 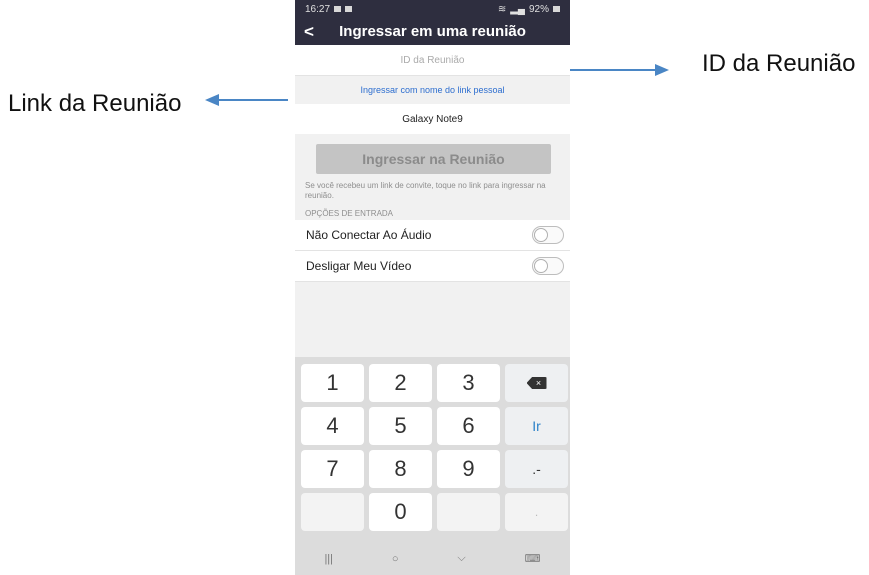 What do you see at coordinates (400, 469) in the screenshot?
I see `key-8: 8` at bounding box center [400, 469].